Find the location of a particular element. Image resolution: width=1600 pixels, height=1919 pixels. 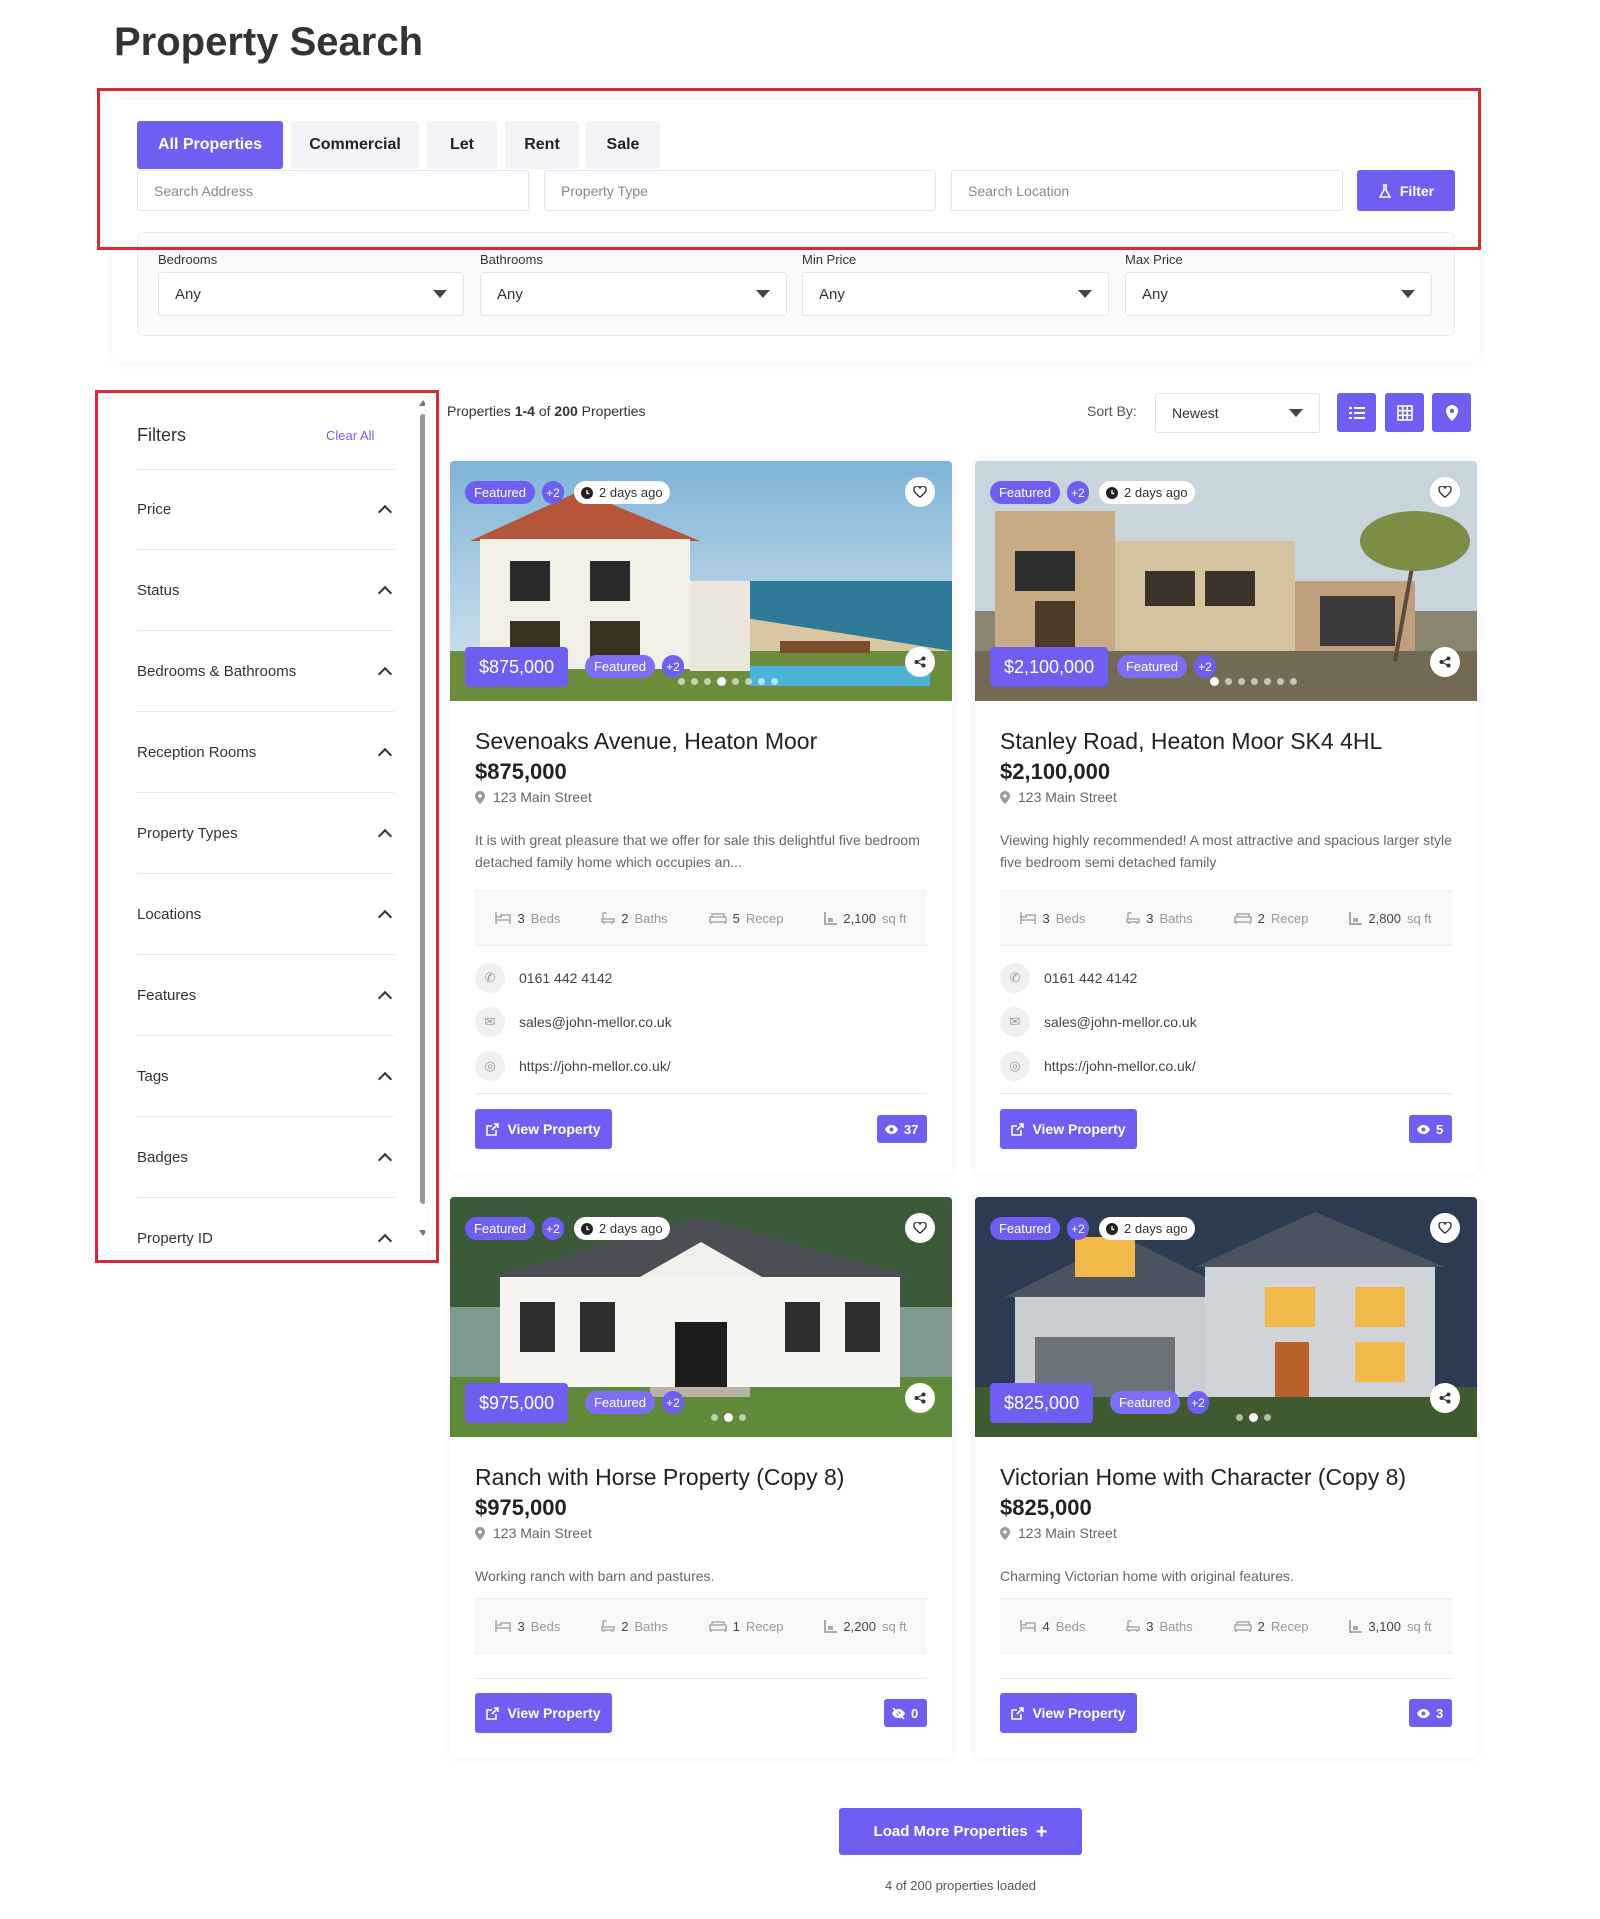

property-stats: 3 Beds 3 Baths 2 Recep 2,800 sq ft is located at coordinates (1226, 918).